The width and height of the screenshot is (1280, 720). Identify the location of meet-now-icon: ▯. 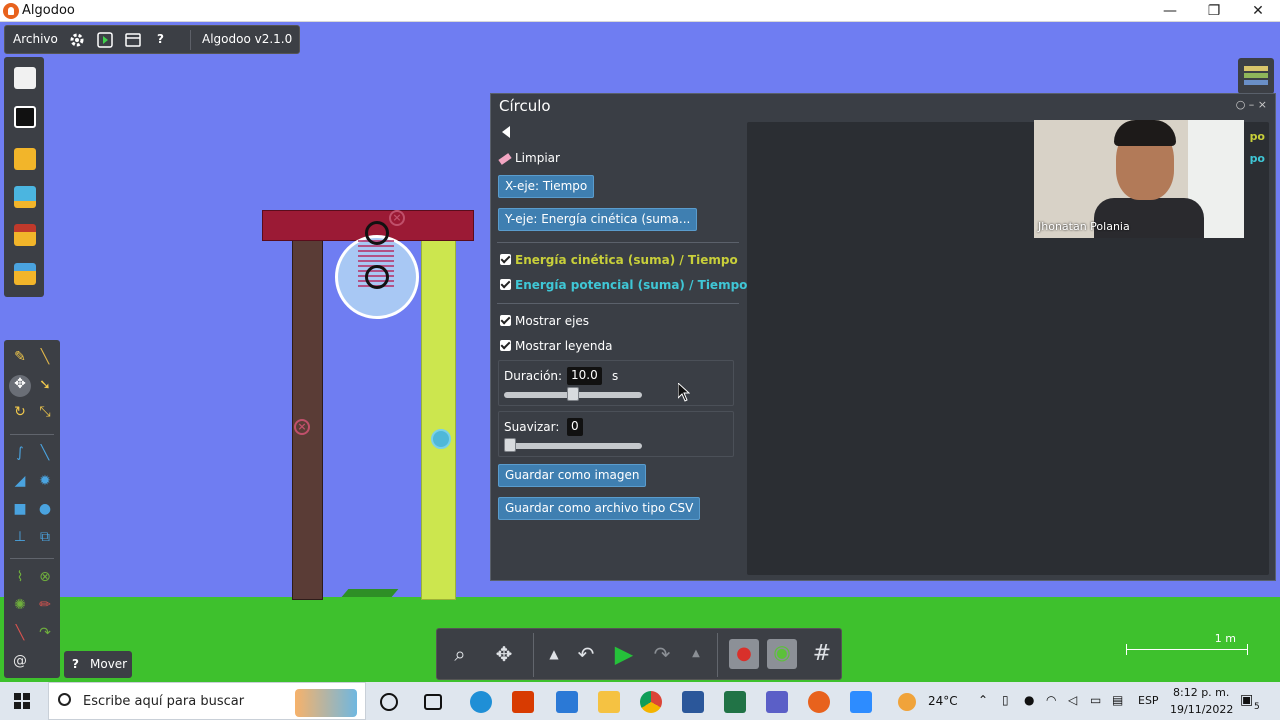
(1005, 700).